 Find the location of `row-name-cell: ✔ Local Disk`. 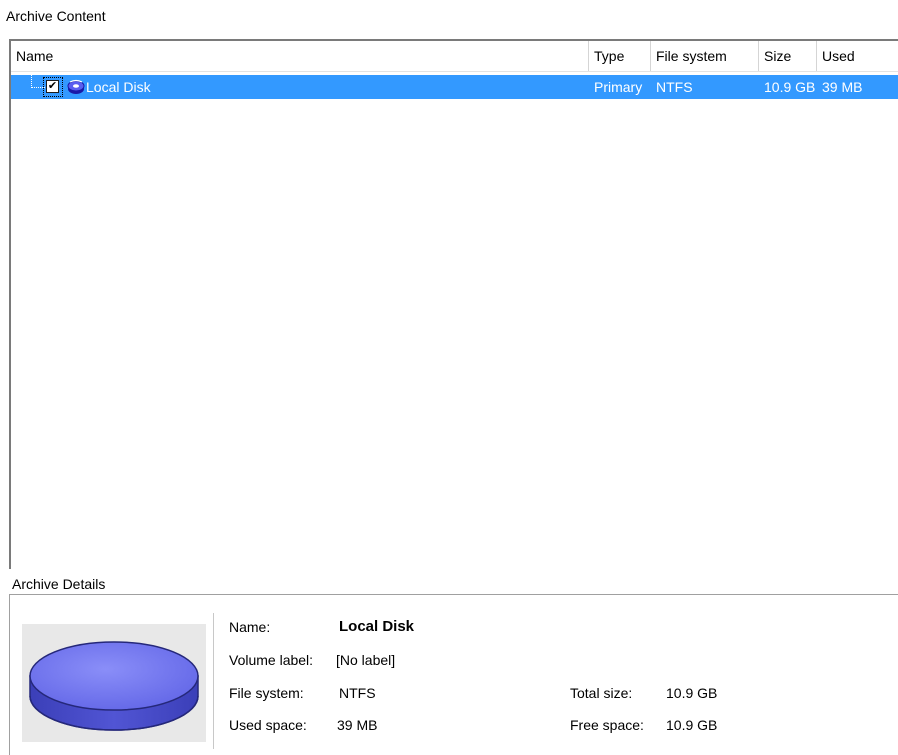

row-name-cell: ✔ Local Disk is located at coordinates (300, 87).